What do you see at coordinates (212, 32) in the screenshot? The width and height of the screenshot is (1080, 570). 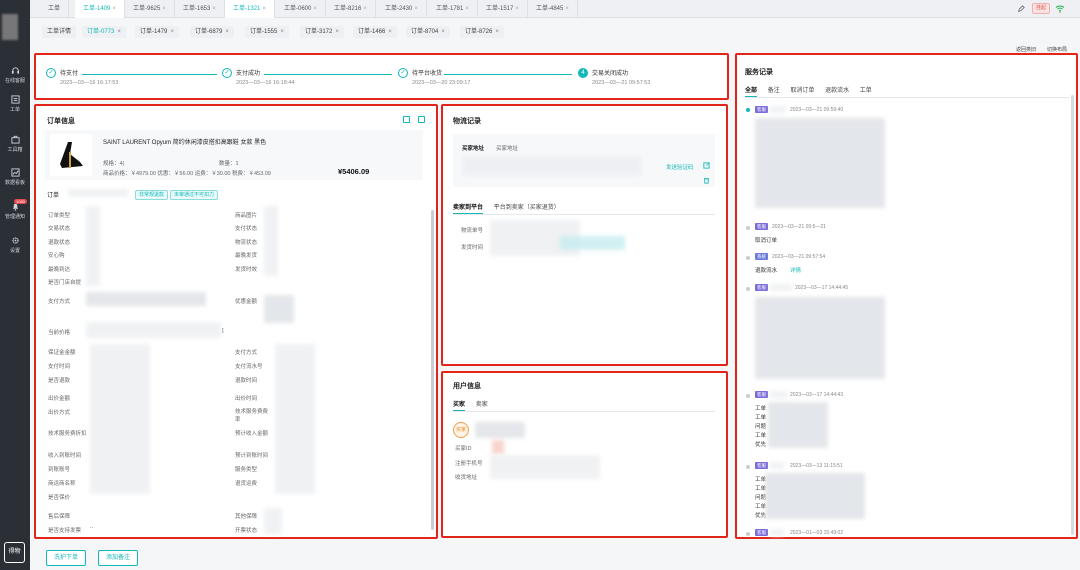 I see `sub-tab: 订单-6879 ×` at bounding box center [212, 32].